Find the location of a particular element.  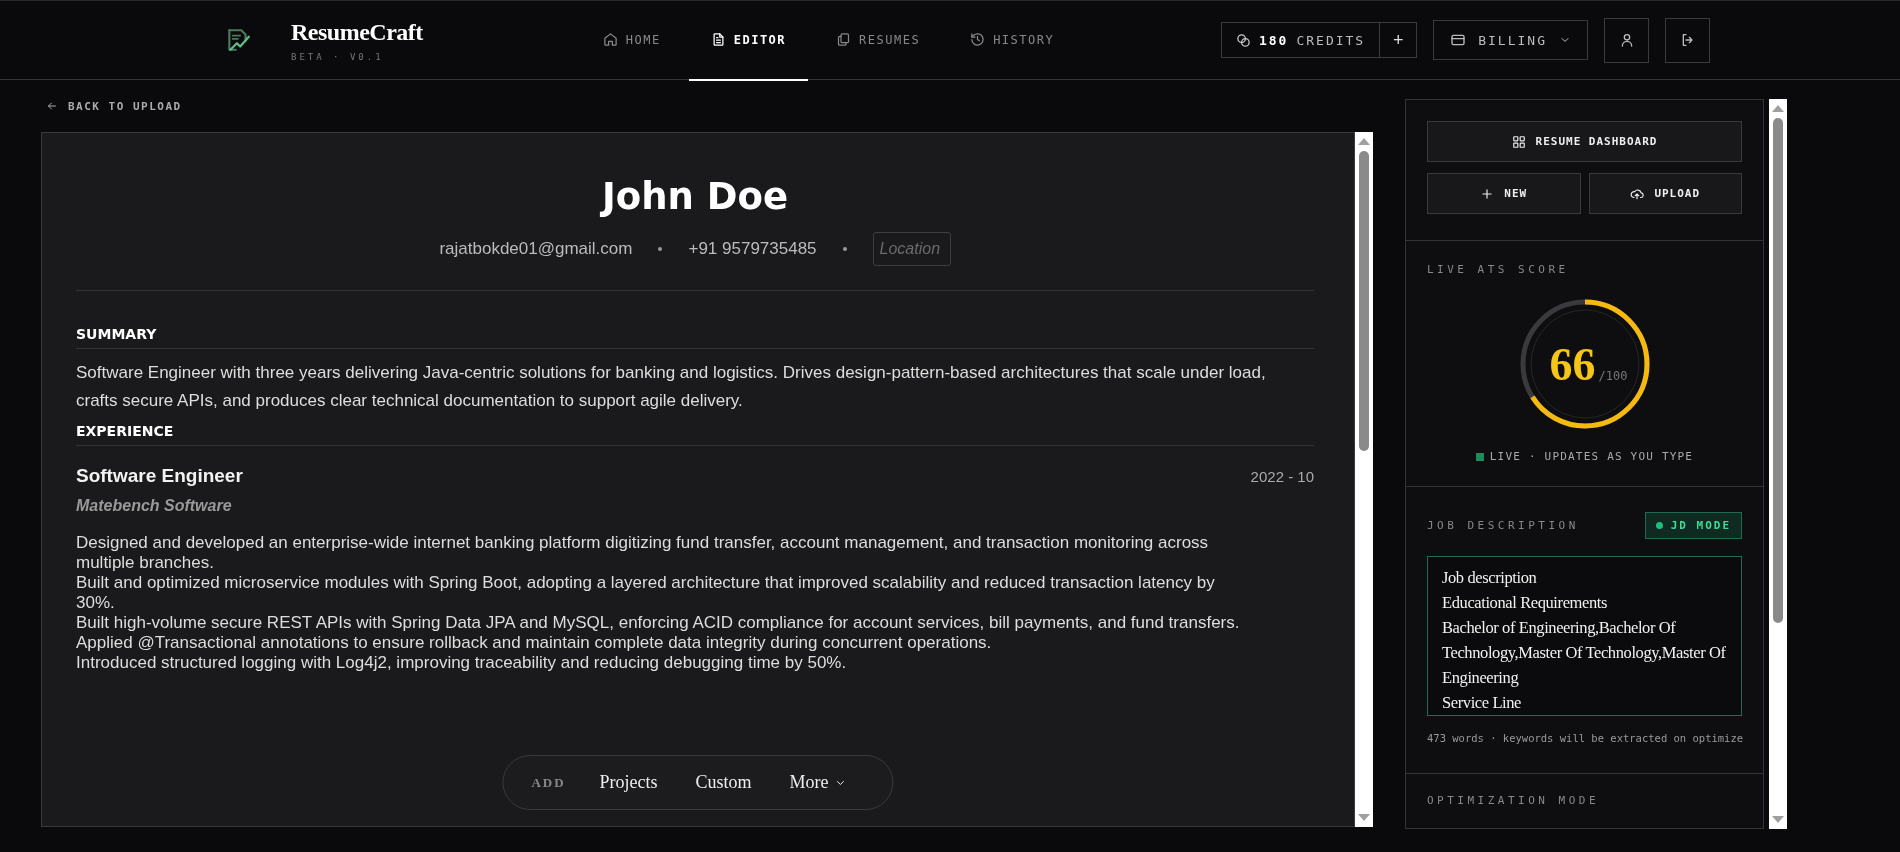

score-value: 66 is located at coordinates (1572, 364).